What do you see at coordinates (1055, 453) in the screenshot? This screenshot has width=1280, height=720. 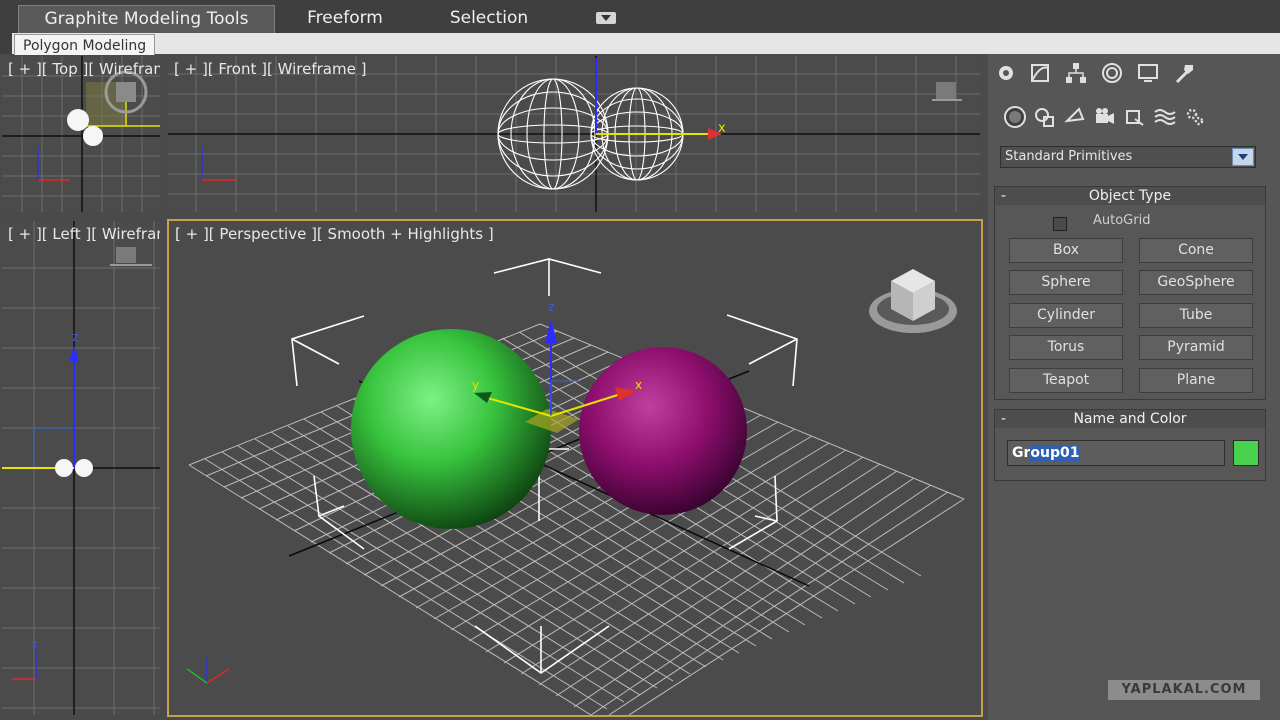 I see `object-name-selection: oup01` at bounding box center [1055, 453].